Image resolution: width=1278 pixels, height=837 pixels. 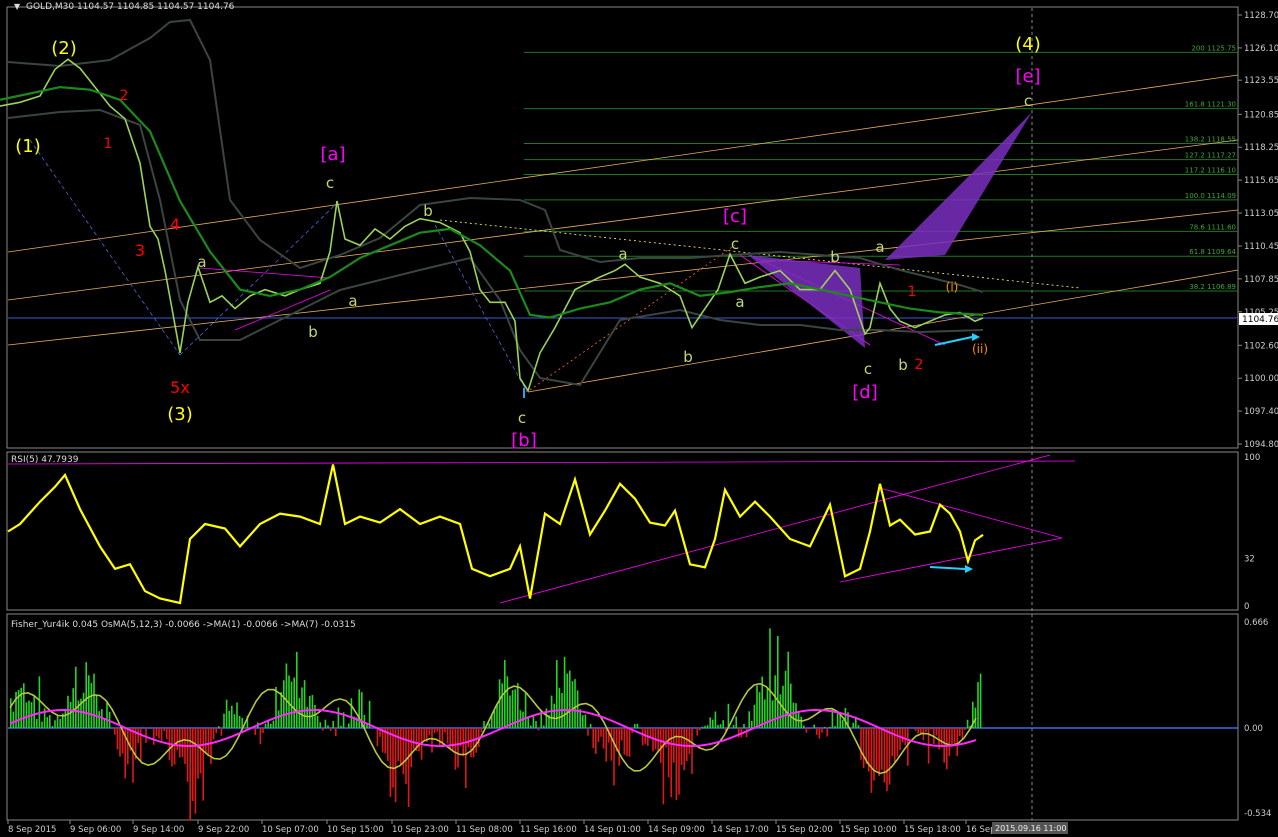 I want to click on fib-level-label: 38.2 1106.89, so click(x=1212, y=287).